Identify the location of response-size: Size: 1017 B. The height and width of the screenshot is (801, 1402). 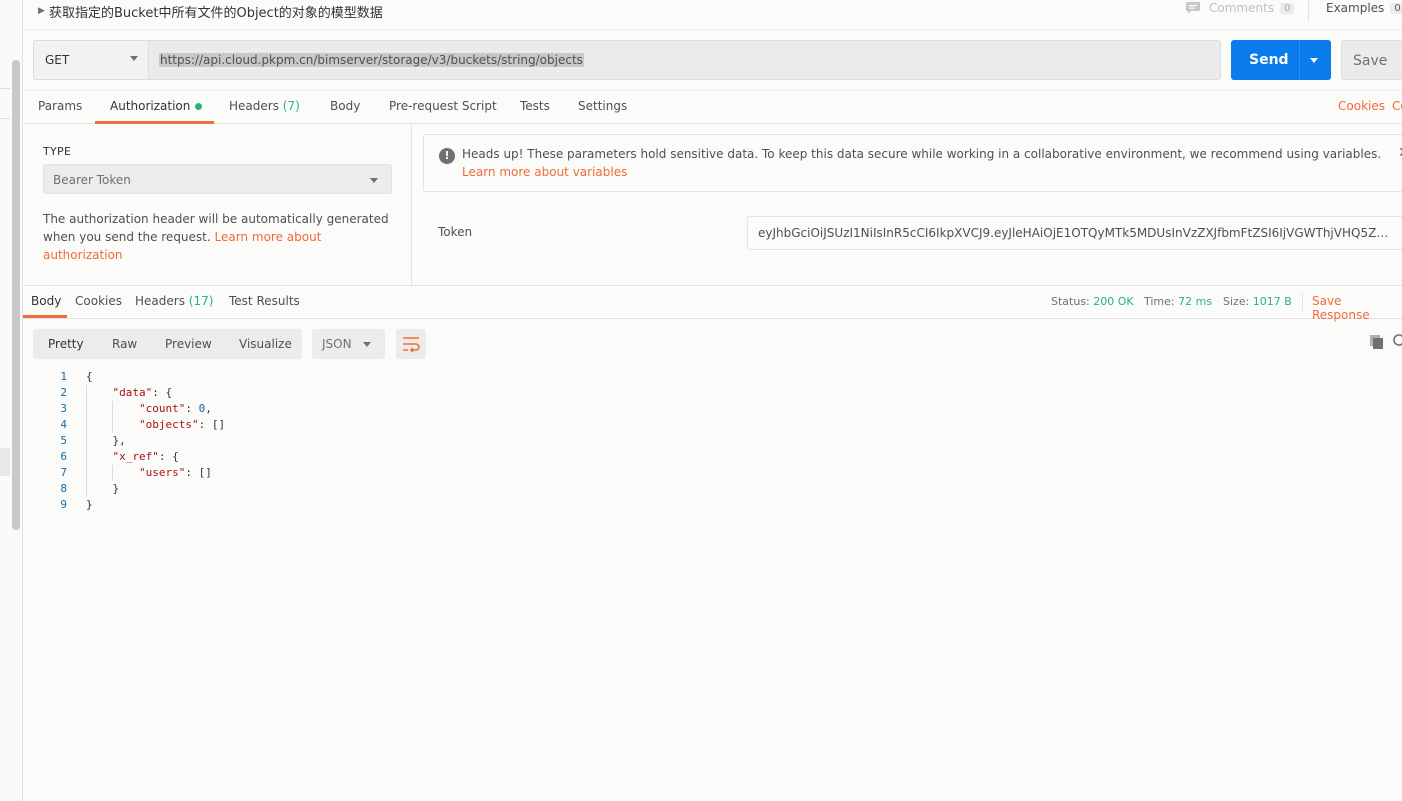
(1257, 301).